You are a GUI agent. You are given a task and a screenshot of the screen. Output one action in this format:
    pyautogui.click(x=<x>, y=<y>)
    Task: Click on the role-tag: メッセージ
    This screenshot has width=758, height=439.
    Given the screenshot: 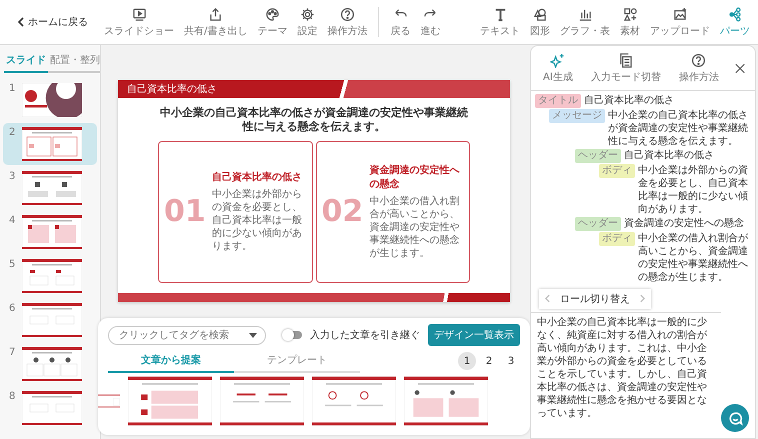 What is the action you would take?
    pyautogui.click(x=577, y=116)
    